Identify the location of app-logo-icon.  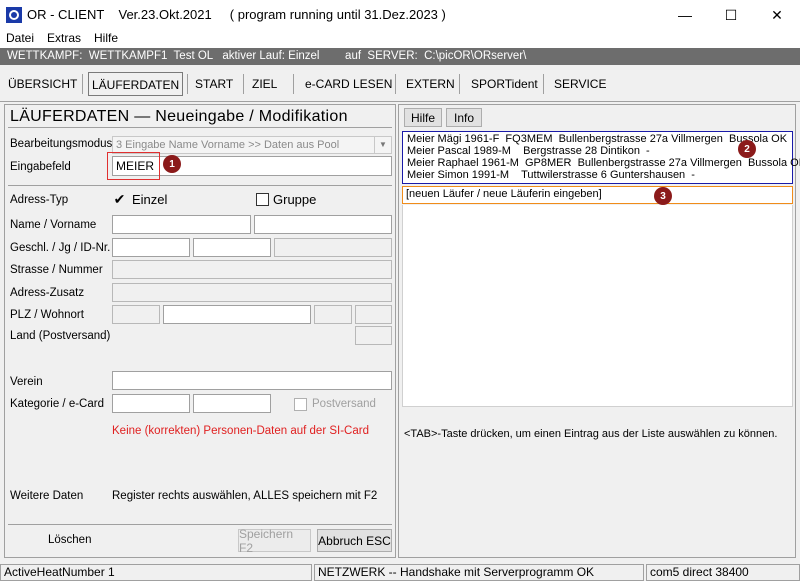
(14, 15).